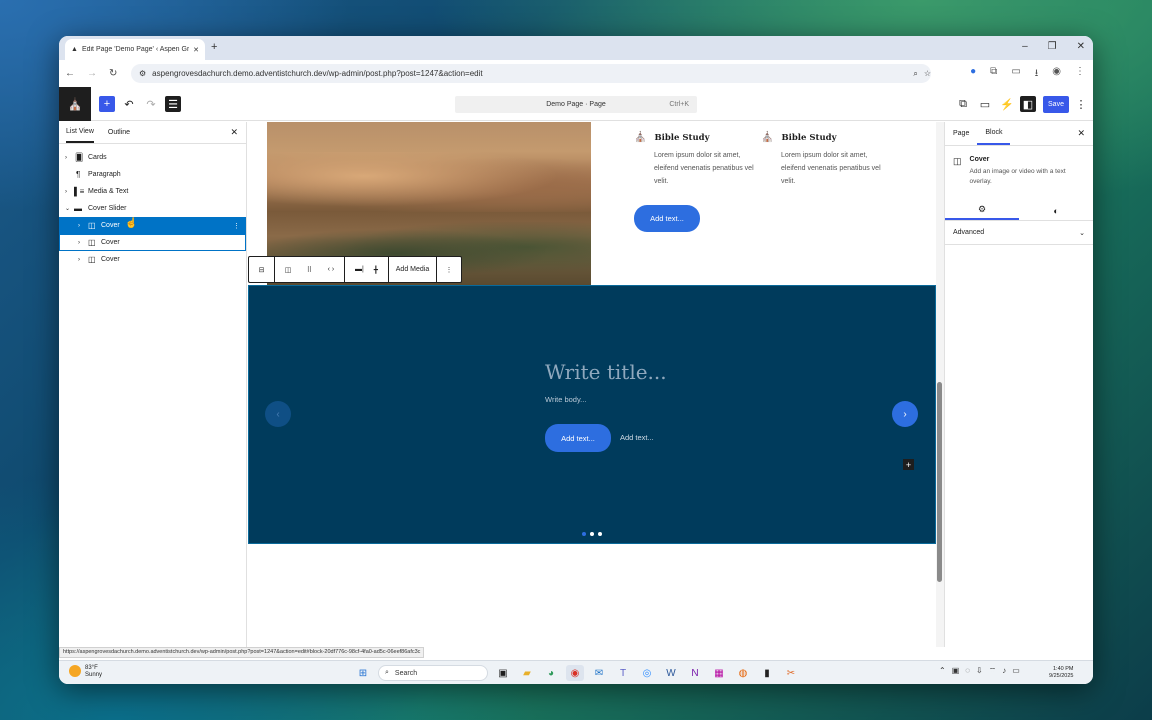 The image size is (1152, 720). I want to click on site-logo-icon: ⛪, so click(75, 104).